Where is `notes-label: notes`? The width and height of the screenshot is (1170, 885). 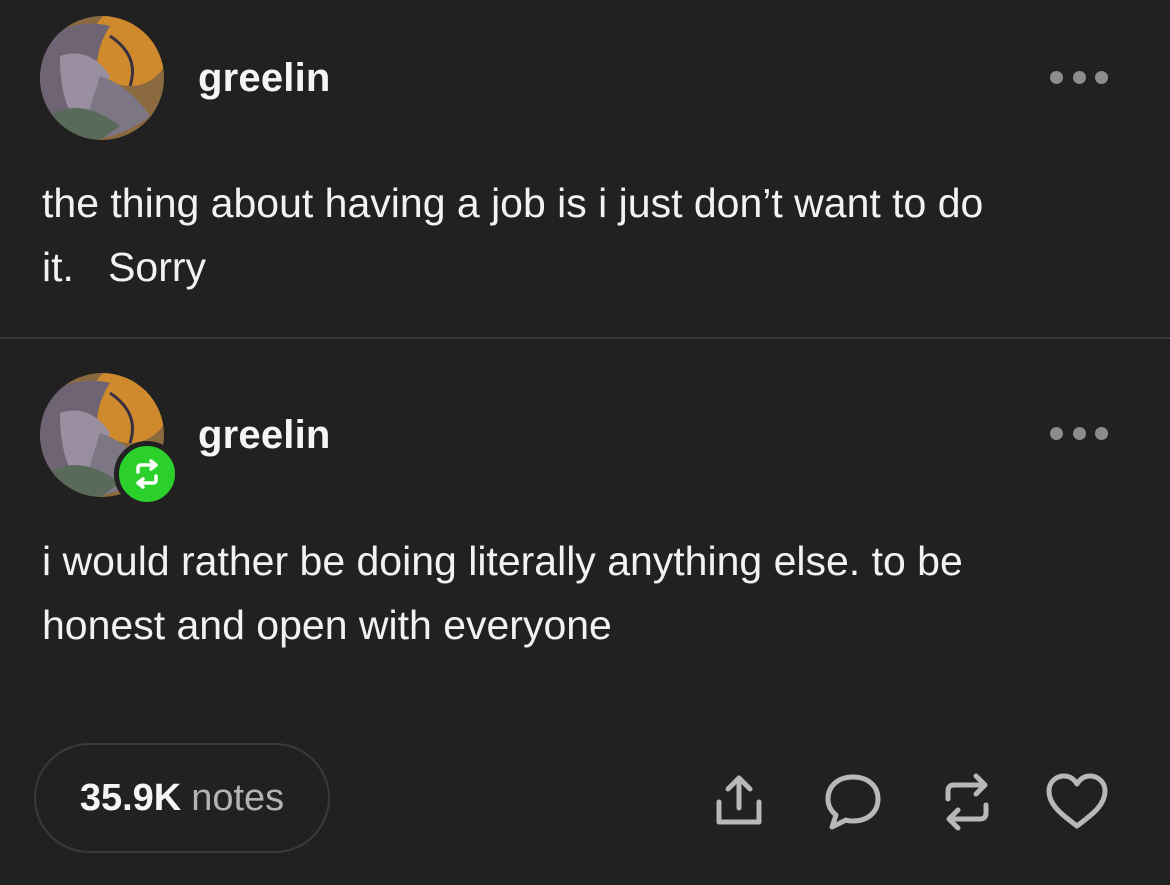 notes-label: notes is located at coordinates (238, 797).